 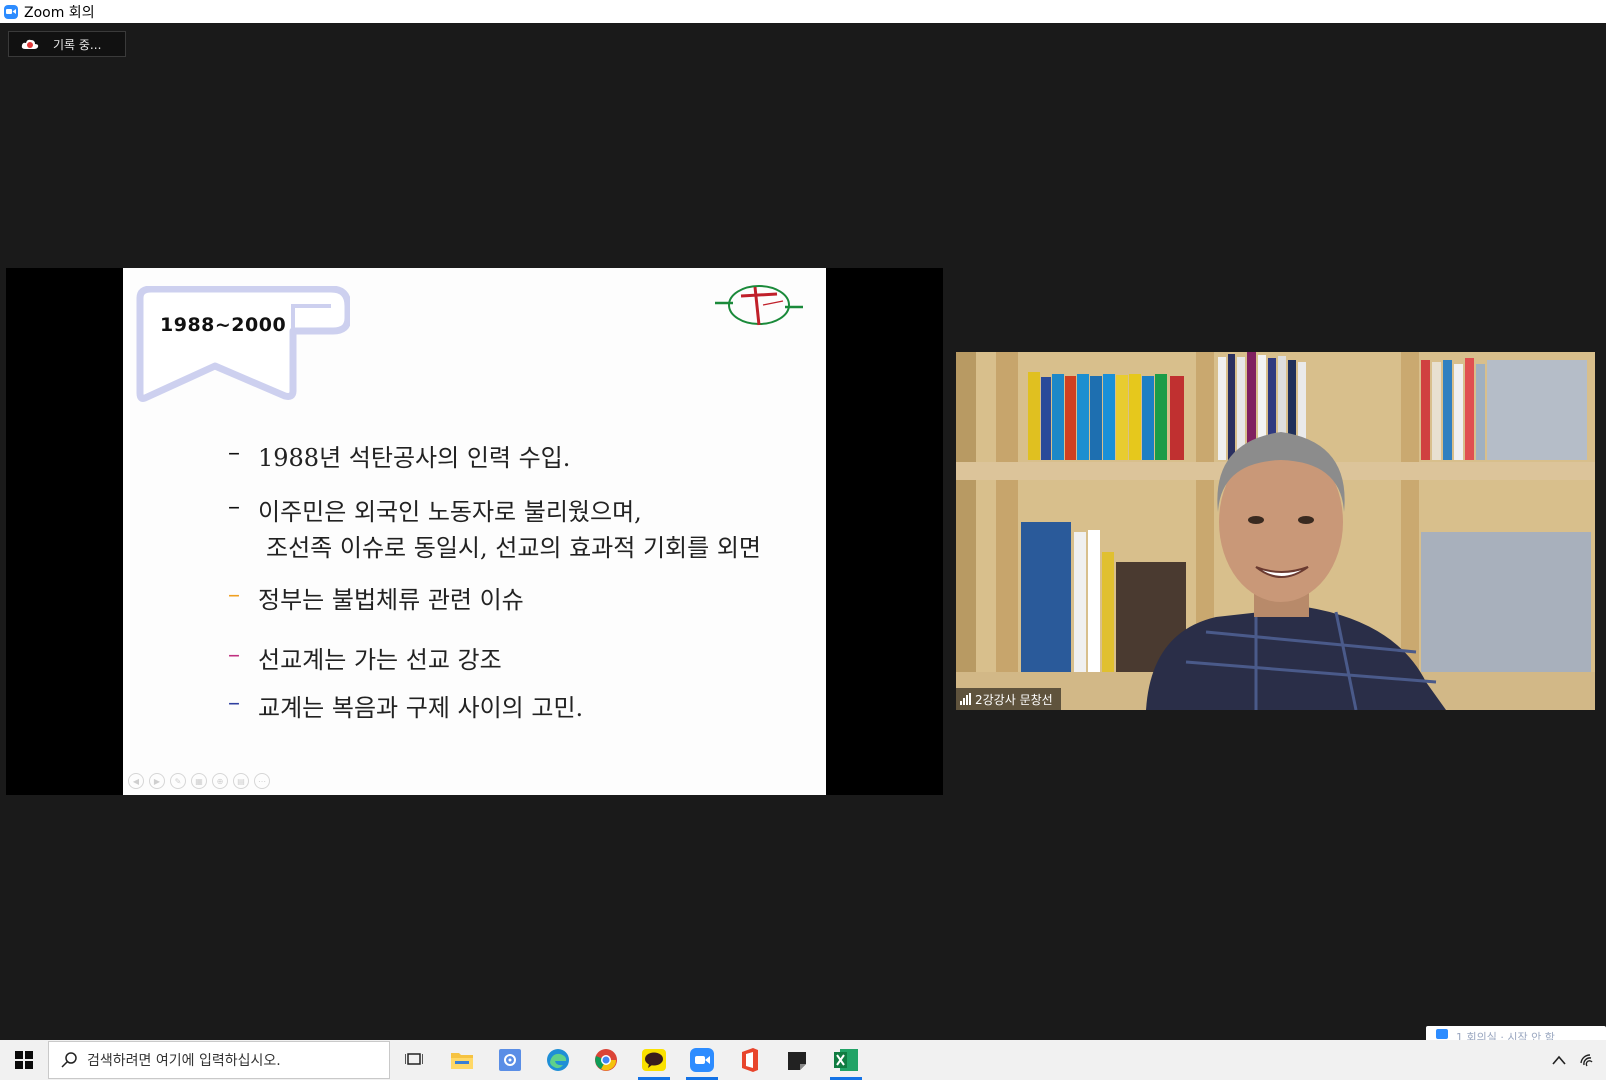 I want to click on edge-browser-icon, so click(x=558, y=1060).